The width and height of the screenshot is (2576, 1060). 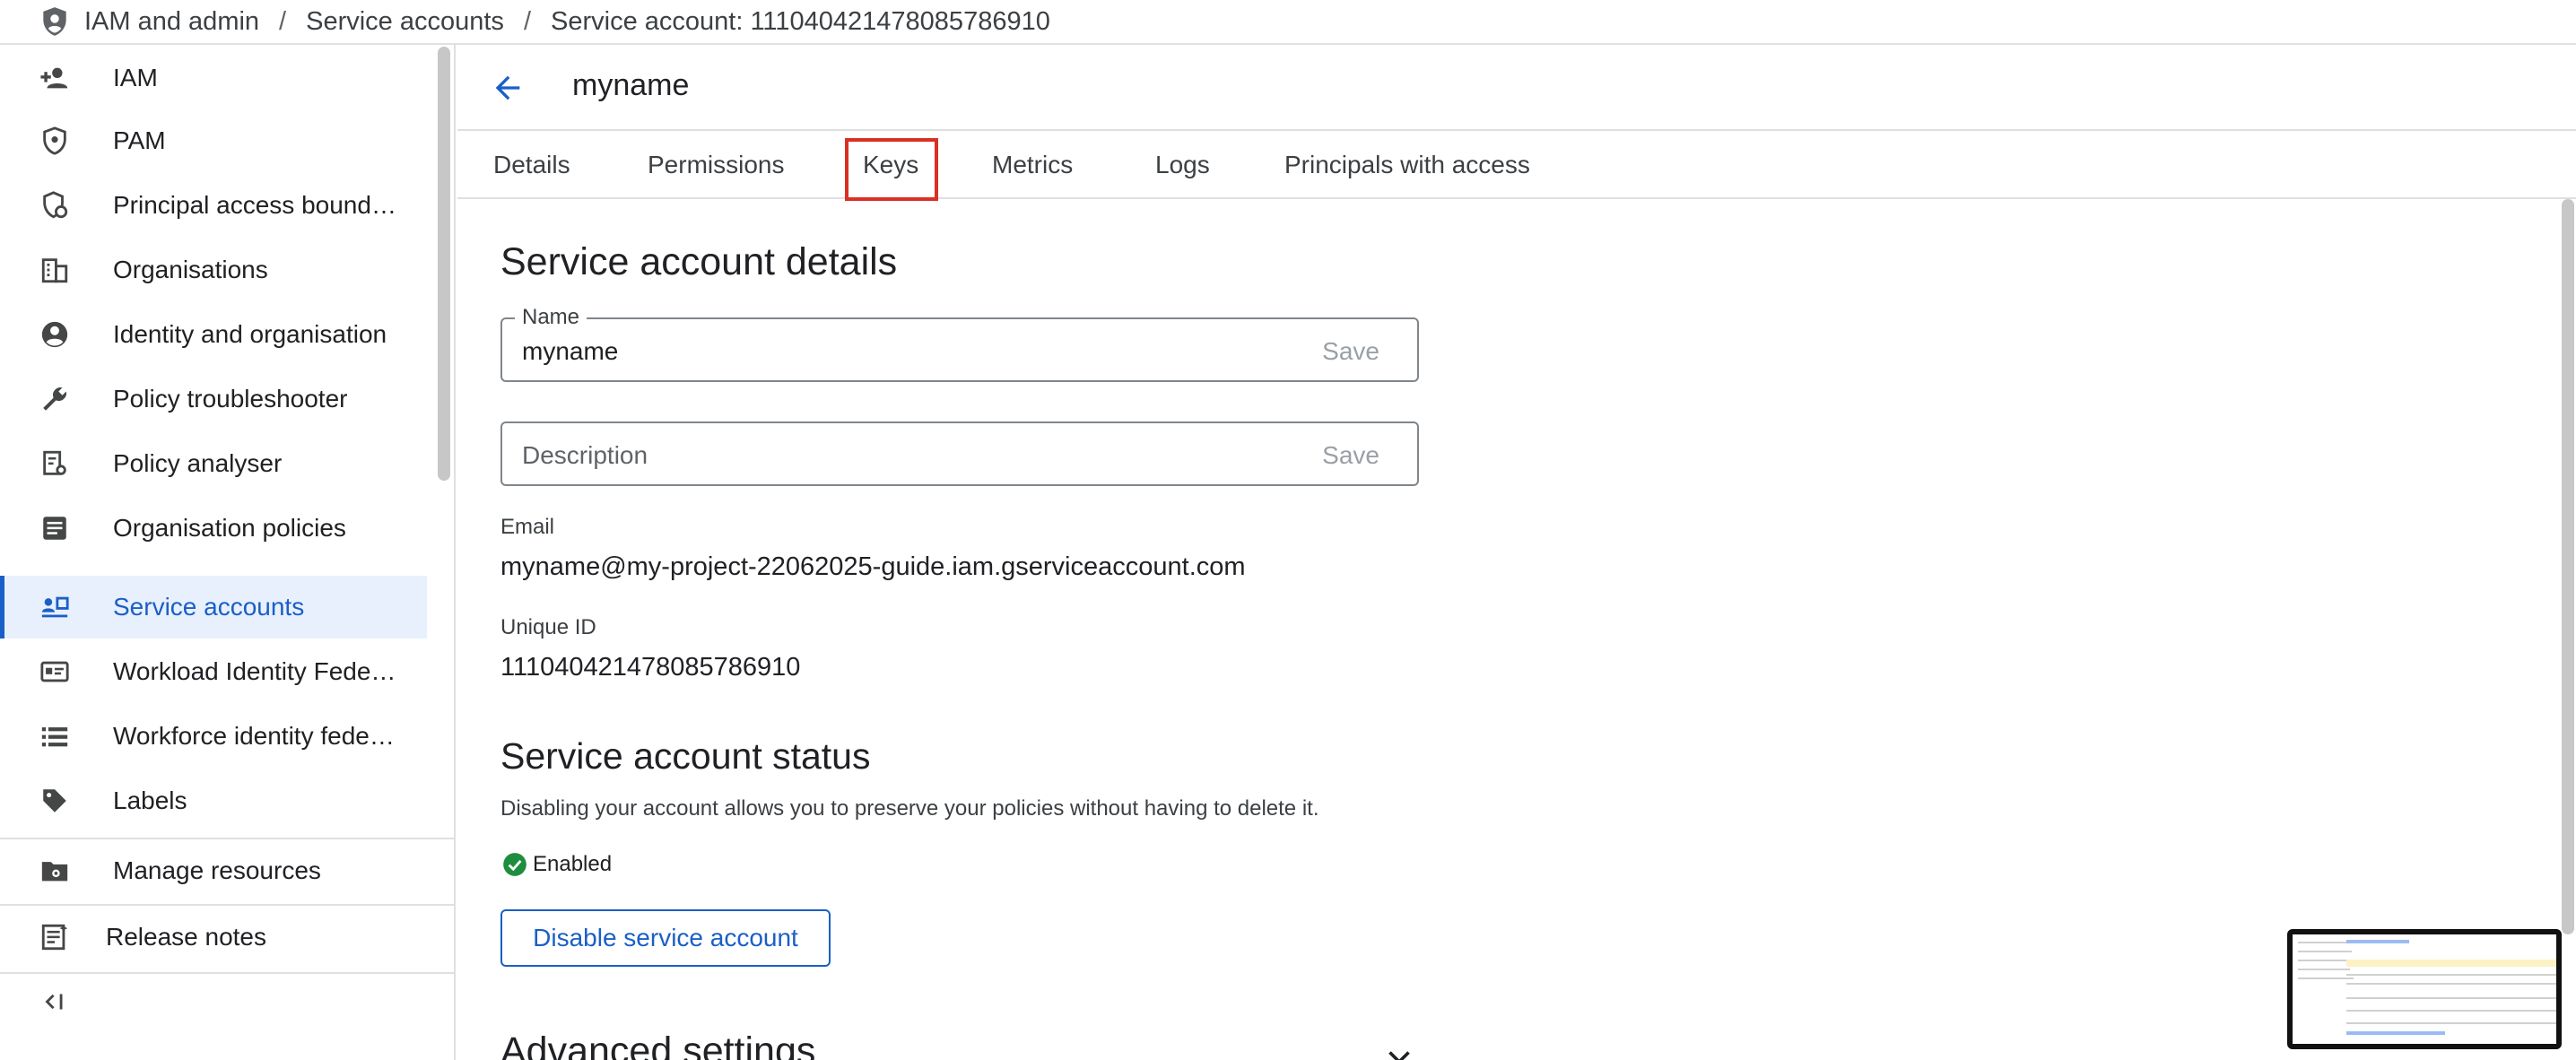 What do you see at coordinates (650, 667) in the screenshot?
I see `unique-id-value: 111040421478085786910` at bounding box center [650, 667].